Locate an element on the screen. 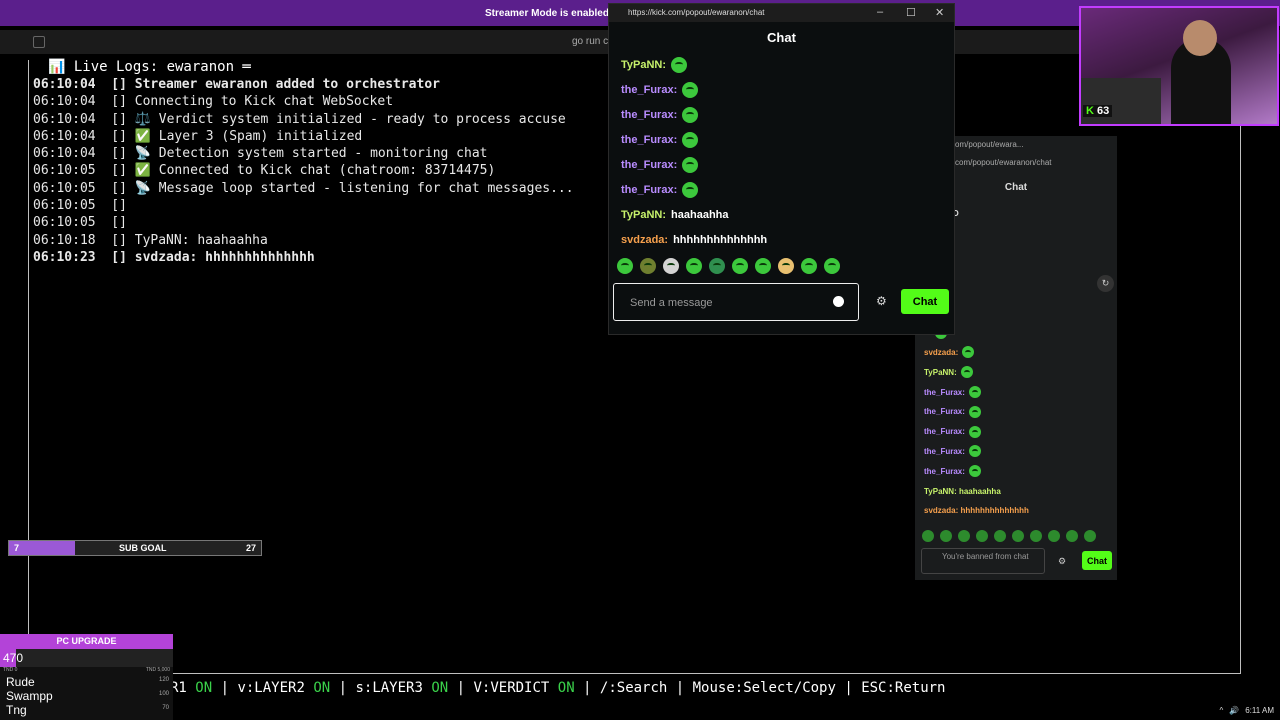 The width and height of the screenshot is (1280, 720). webcam-overlay: K 63 is located at coordinates (1179, 66).